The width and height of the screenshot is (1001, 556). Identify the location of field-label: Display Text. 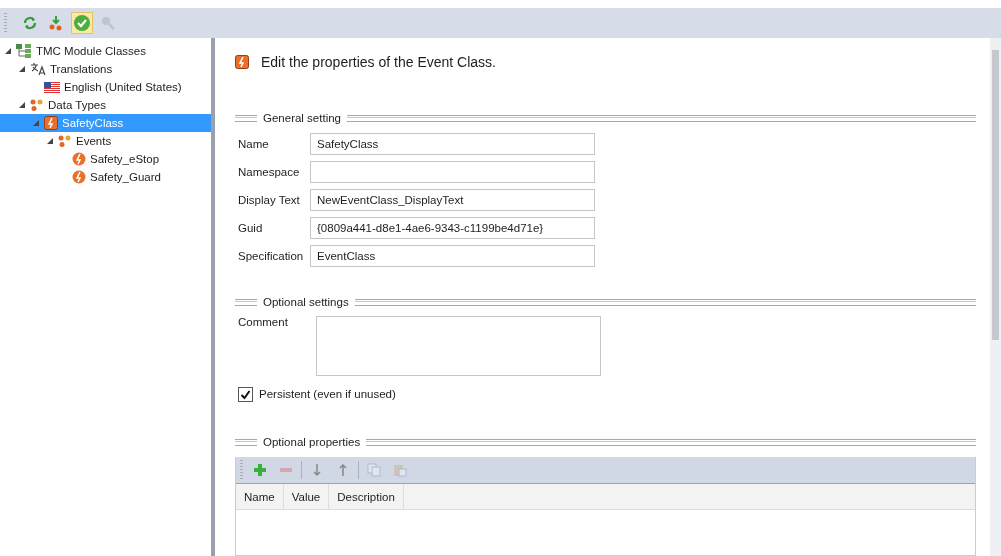
(269, 200).